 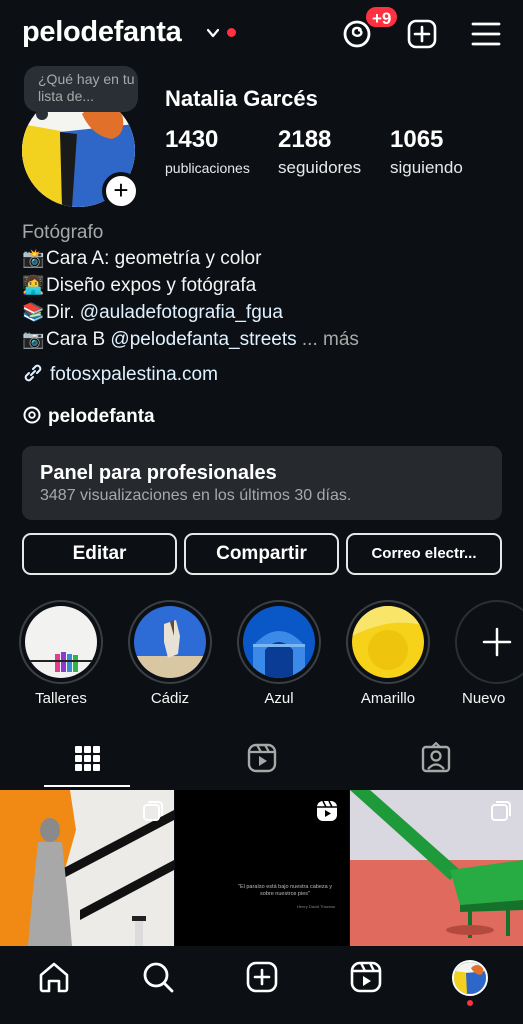 I want to click on highlight-label: Cádiz, so click(x=170, y=698).